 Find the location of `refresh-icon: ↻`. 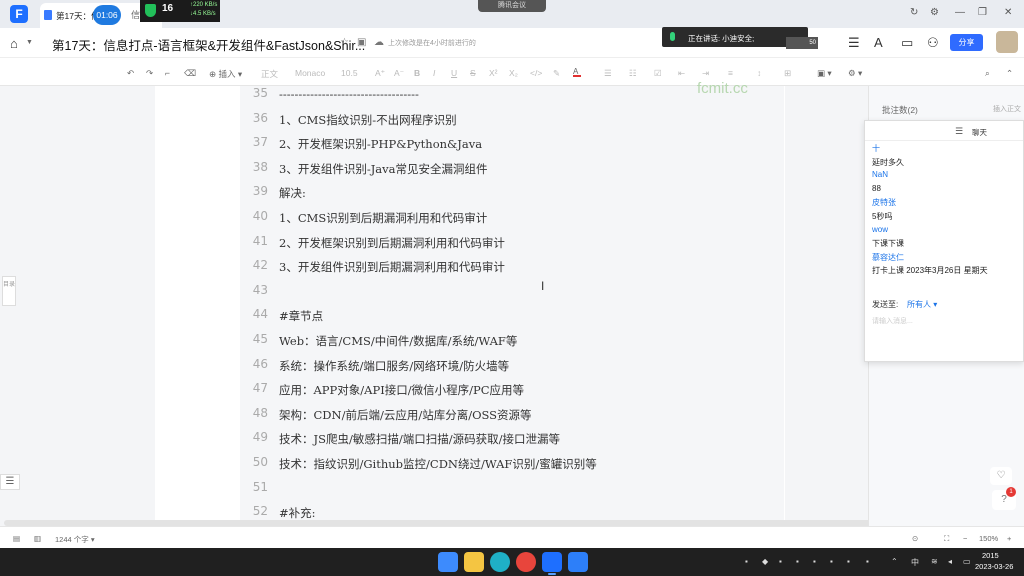

refresh-icon: ↻ is located at coordinates (914, 12).